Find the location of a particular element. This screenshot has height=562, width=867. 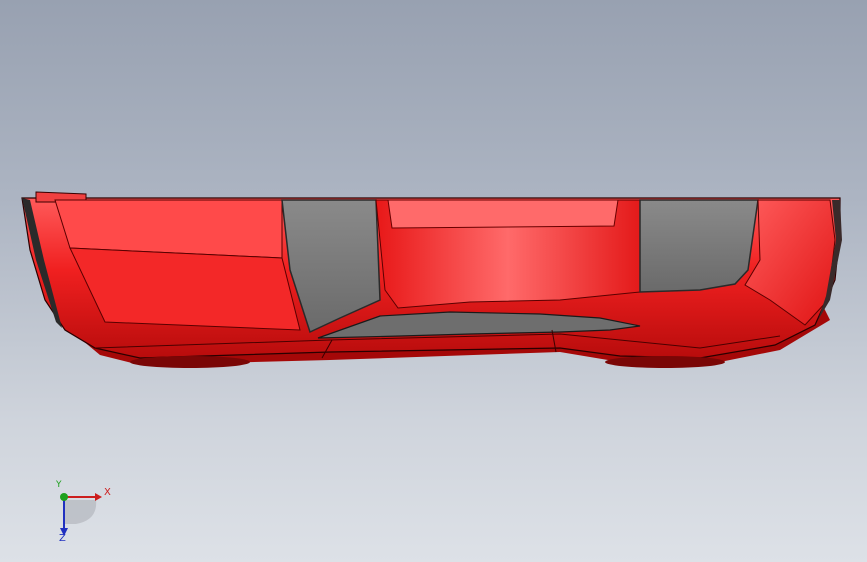

rear-wheel-arch is located at coordinates (190, 362).